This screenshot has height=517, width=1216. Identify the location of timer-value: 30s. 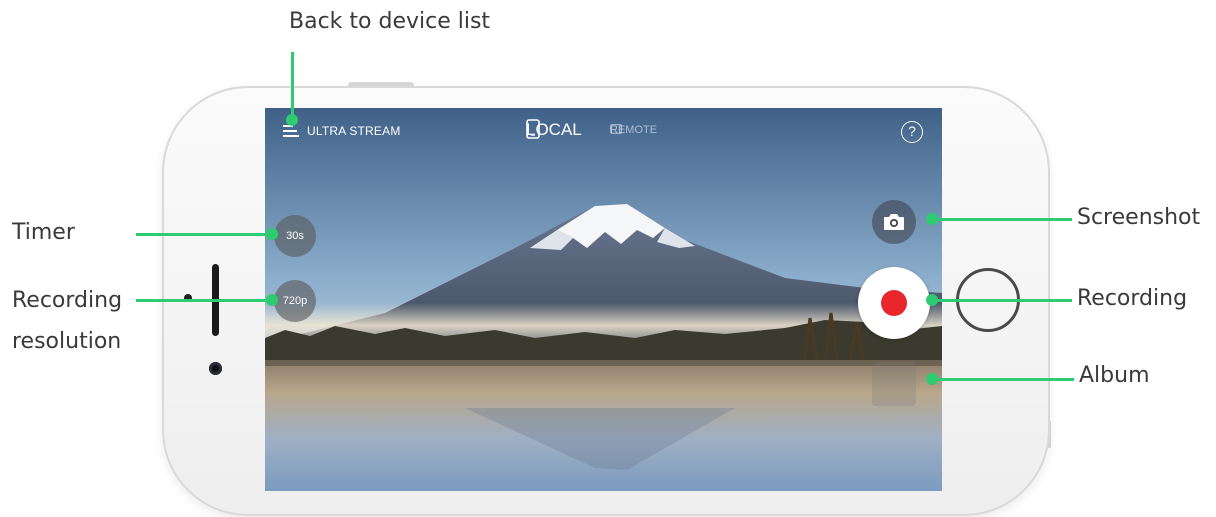
(295, 236).